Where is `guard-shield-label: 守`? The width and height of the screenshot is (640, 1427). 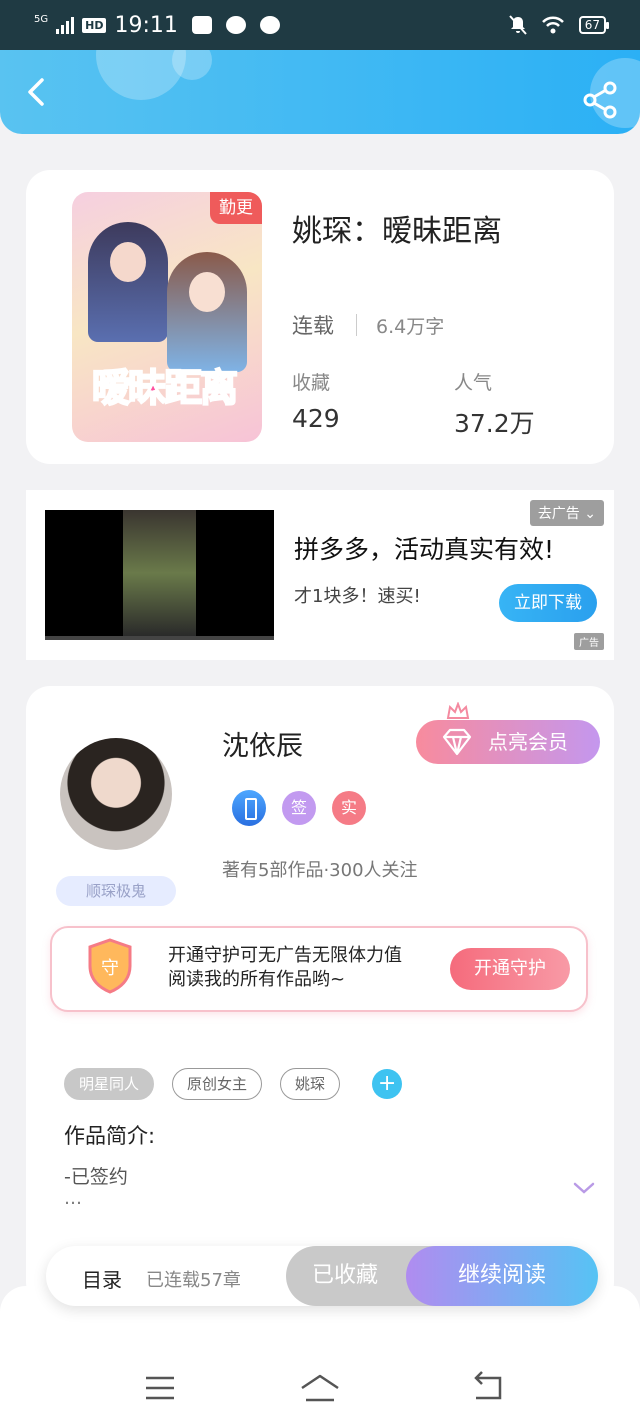
guard-shield-label: 守 is located at coordinates (110, 968).